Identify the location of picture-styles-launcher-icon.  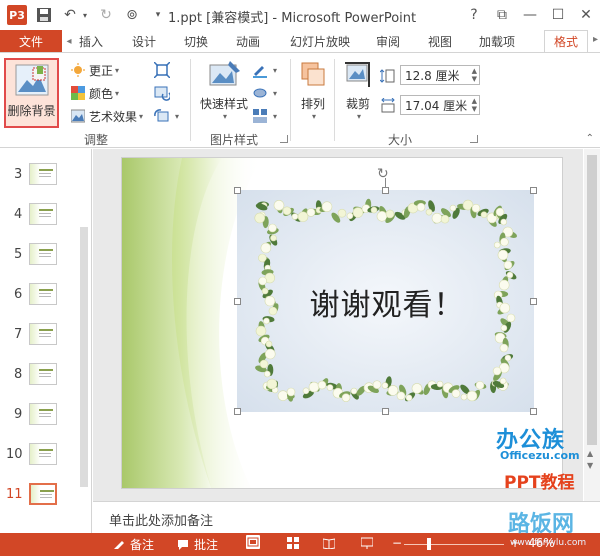
(284, 139).